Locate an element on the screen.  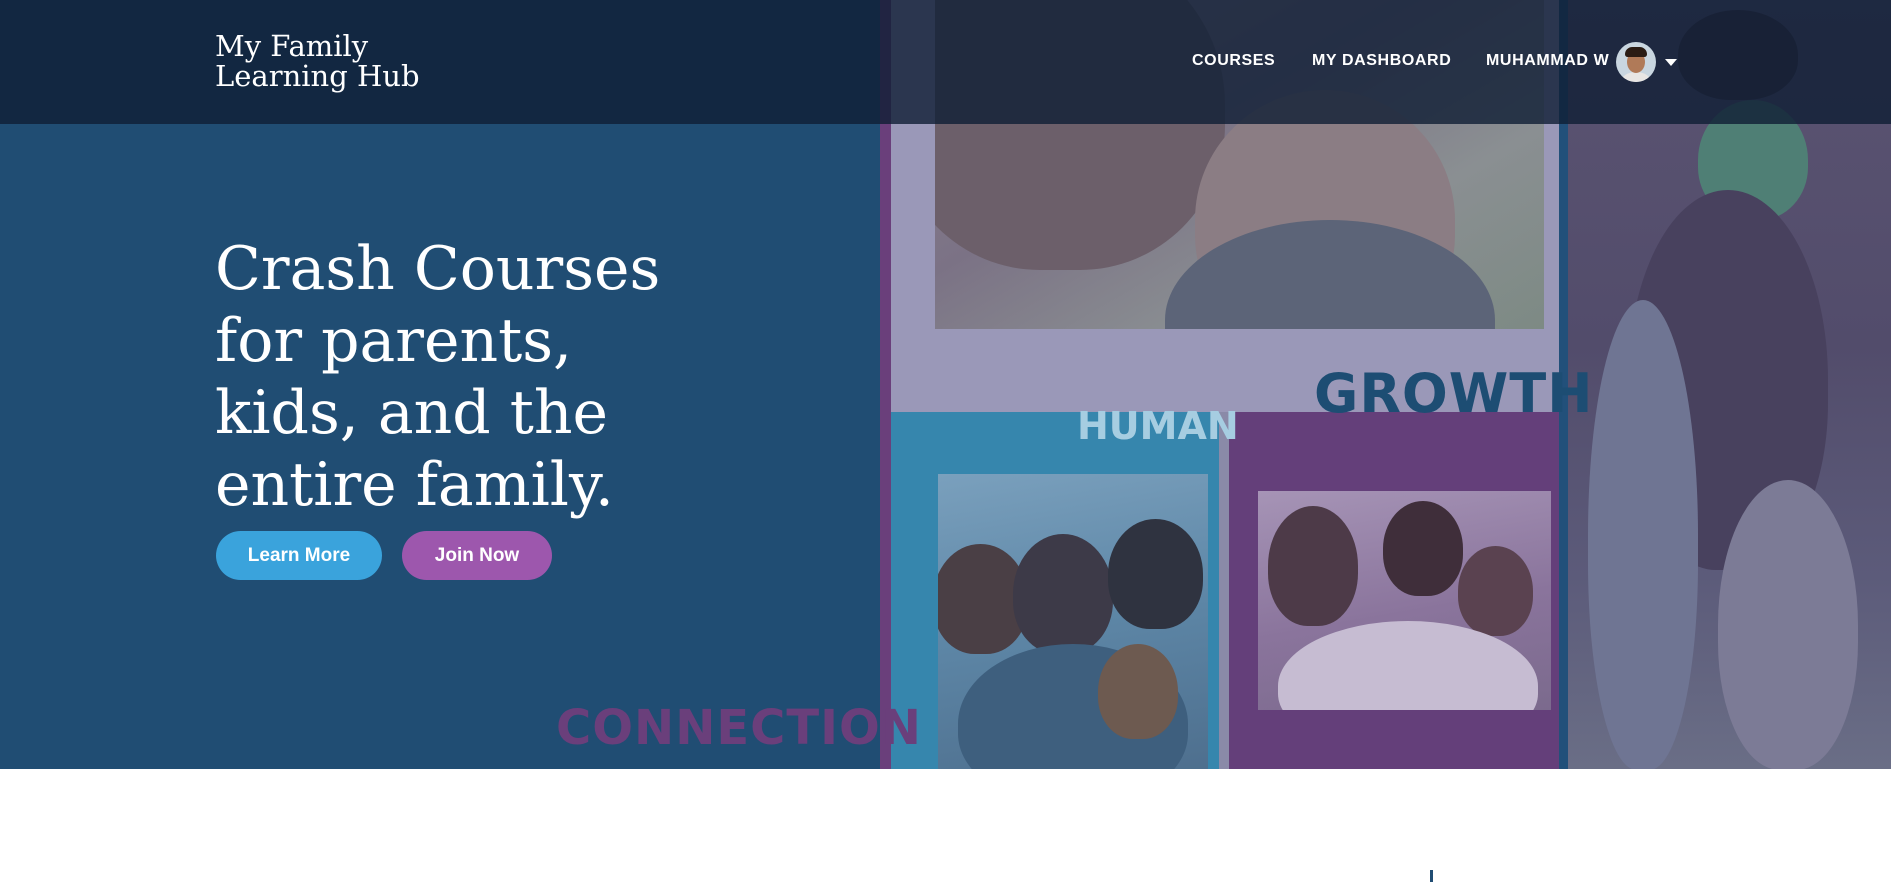
content-marker is located at coordinates (1431, 876).